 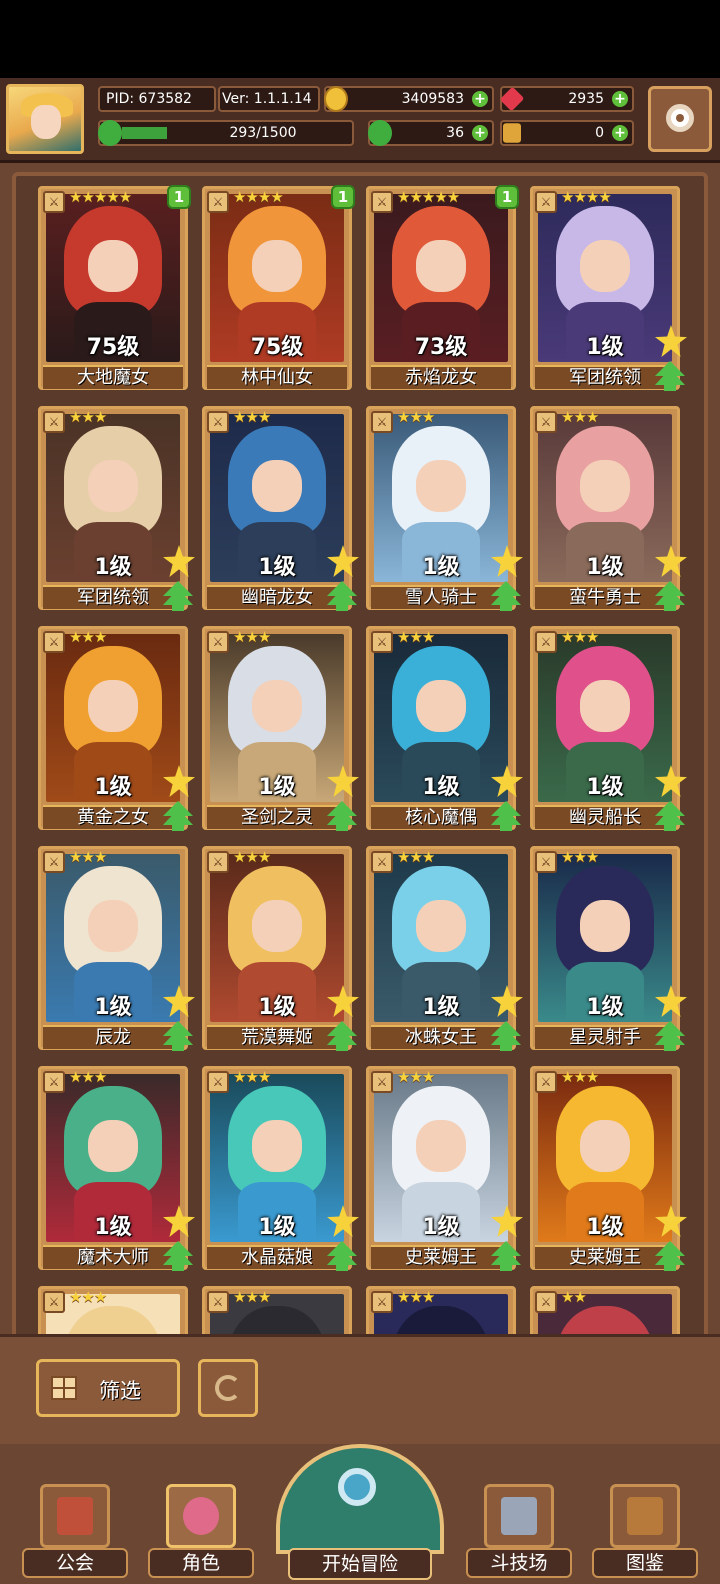 What do you see at coordinates (113, 1037) in the screenshot?
I see `character-name: 辰龙` at bounding box center [113, 1037].